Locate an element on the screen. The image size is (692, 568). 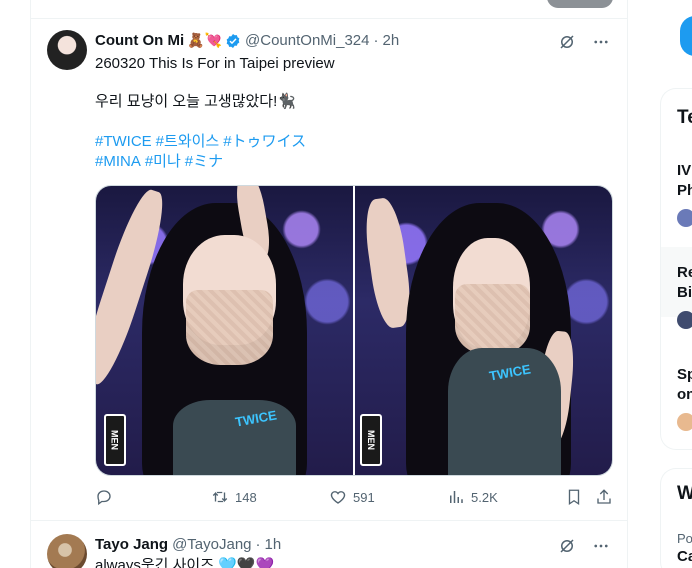
tweet-header: Count On Mi 🧸💘 @CountOnMi_324 · 2h is located at coordinates (247, 40).